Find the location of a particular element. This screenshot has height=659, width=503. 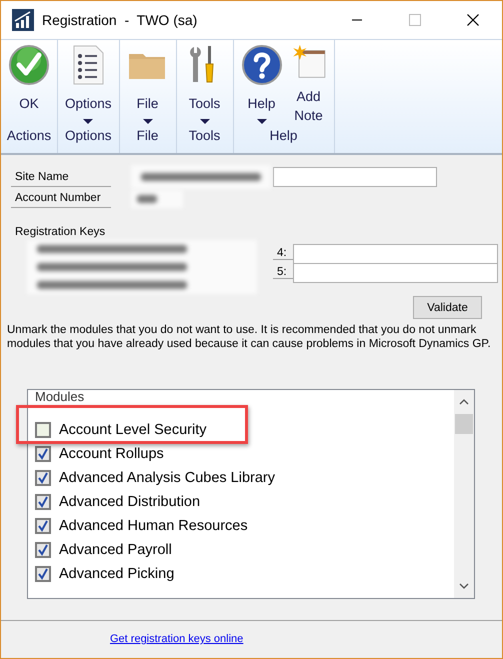

scroll-thumb is located at coordinates (464, 424).